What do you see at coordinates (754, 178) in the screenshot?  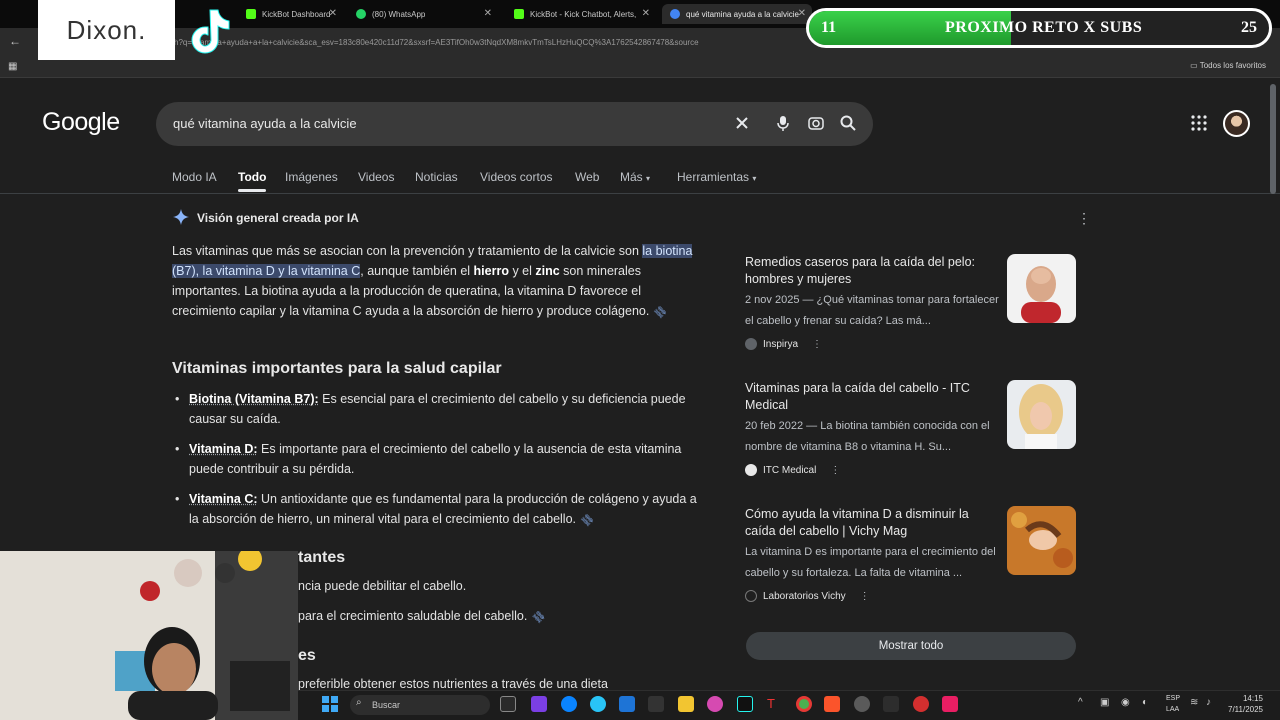 I see `caret-down-icon: ▾` at bounding box center [754, 178].